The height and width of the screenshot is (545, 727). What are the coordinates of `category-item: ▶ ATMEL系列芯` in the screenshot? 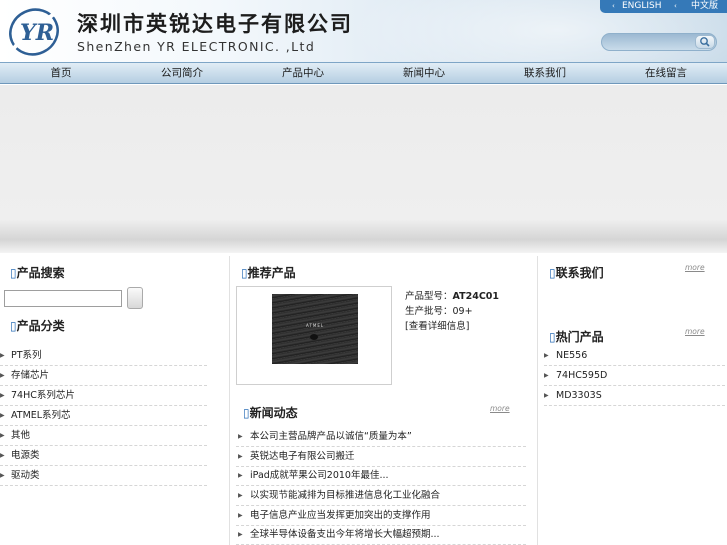 It's located at (103, 416).